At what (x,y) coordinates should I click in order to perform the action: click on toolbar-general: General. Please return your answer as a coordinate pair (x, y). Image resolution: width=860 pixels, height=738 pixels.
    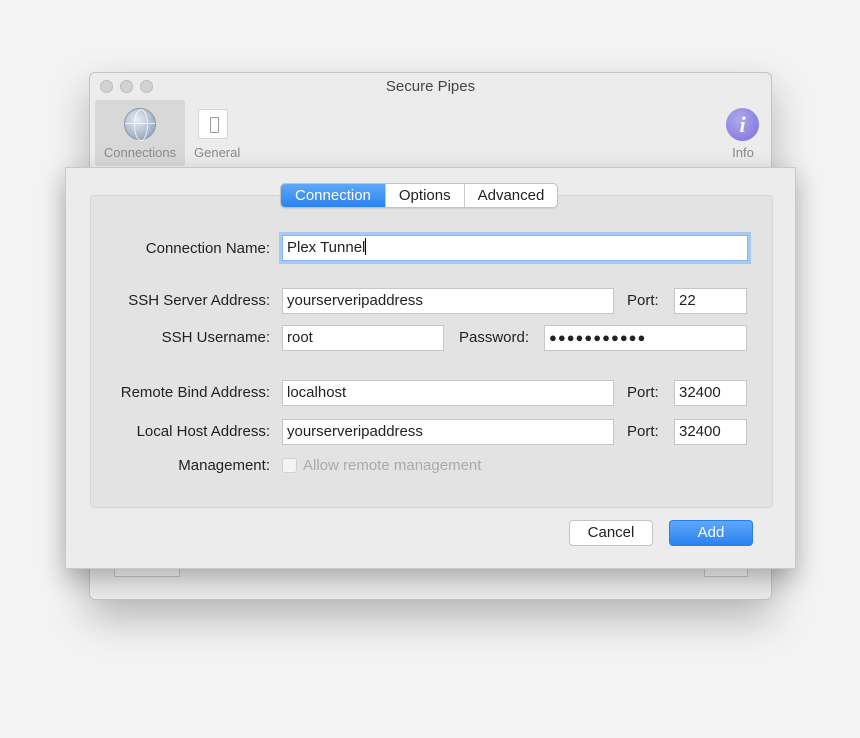
    Looking at the image, I should click on (217, 133).